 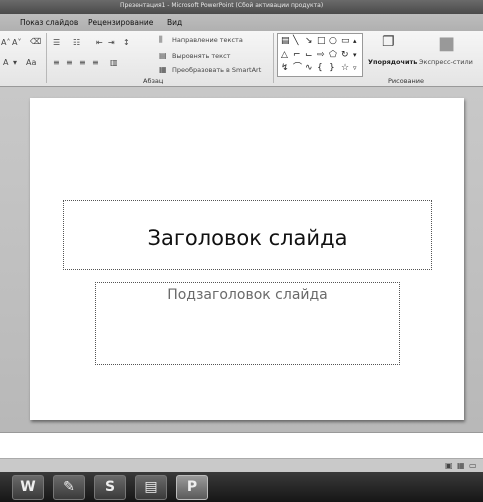 What do you see at coordinates (297, 68) in the screenshot?
I see `arc-shape-icon: ⌒` at bounding box center [297, 68].